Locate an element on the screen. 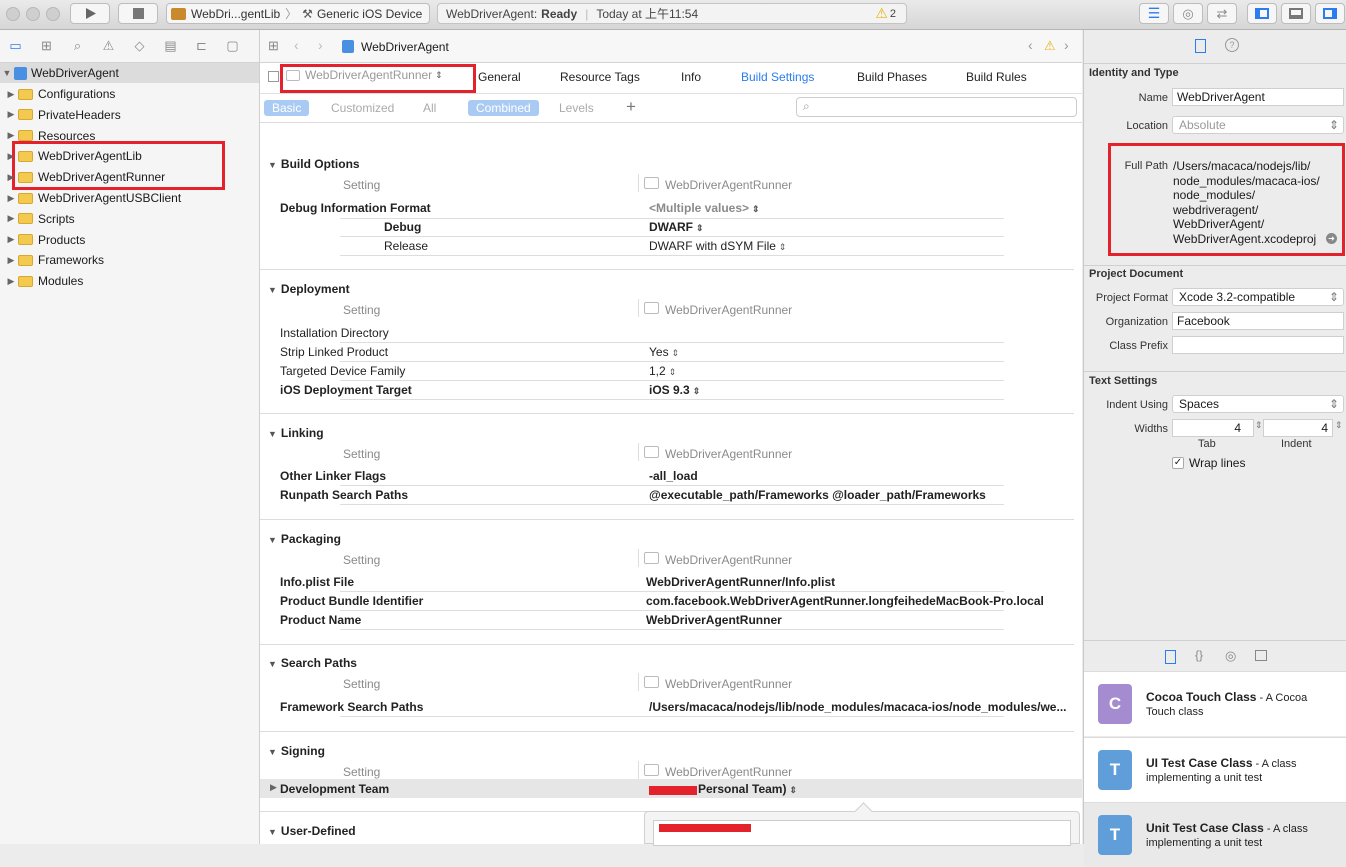 This screenshot has width=1346, height=867. file-icon is located at coordinates (1200, 46).